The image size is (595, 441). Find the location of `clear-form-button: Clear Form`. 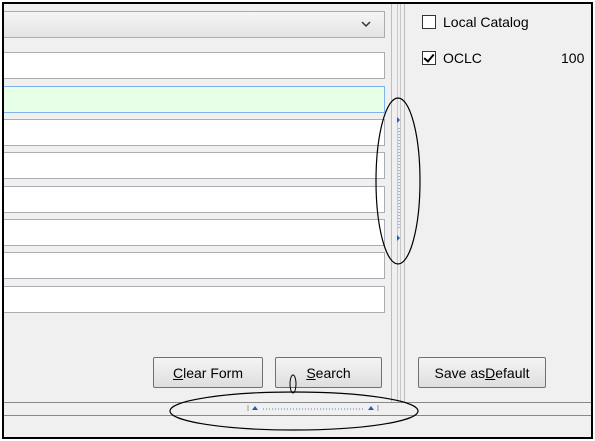

clear-form-button: Clear Form is located at coordinates (208, 372).